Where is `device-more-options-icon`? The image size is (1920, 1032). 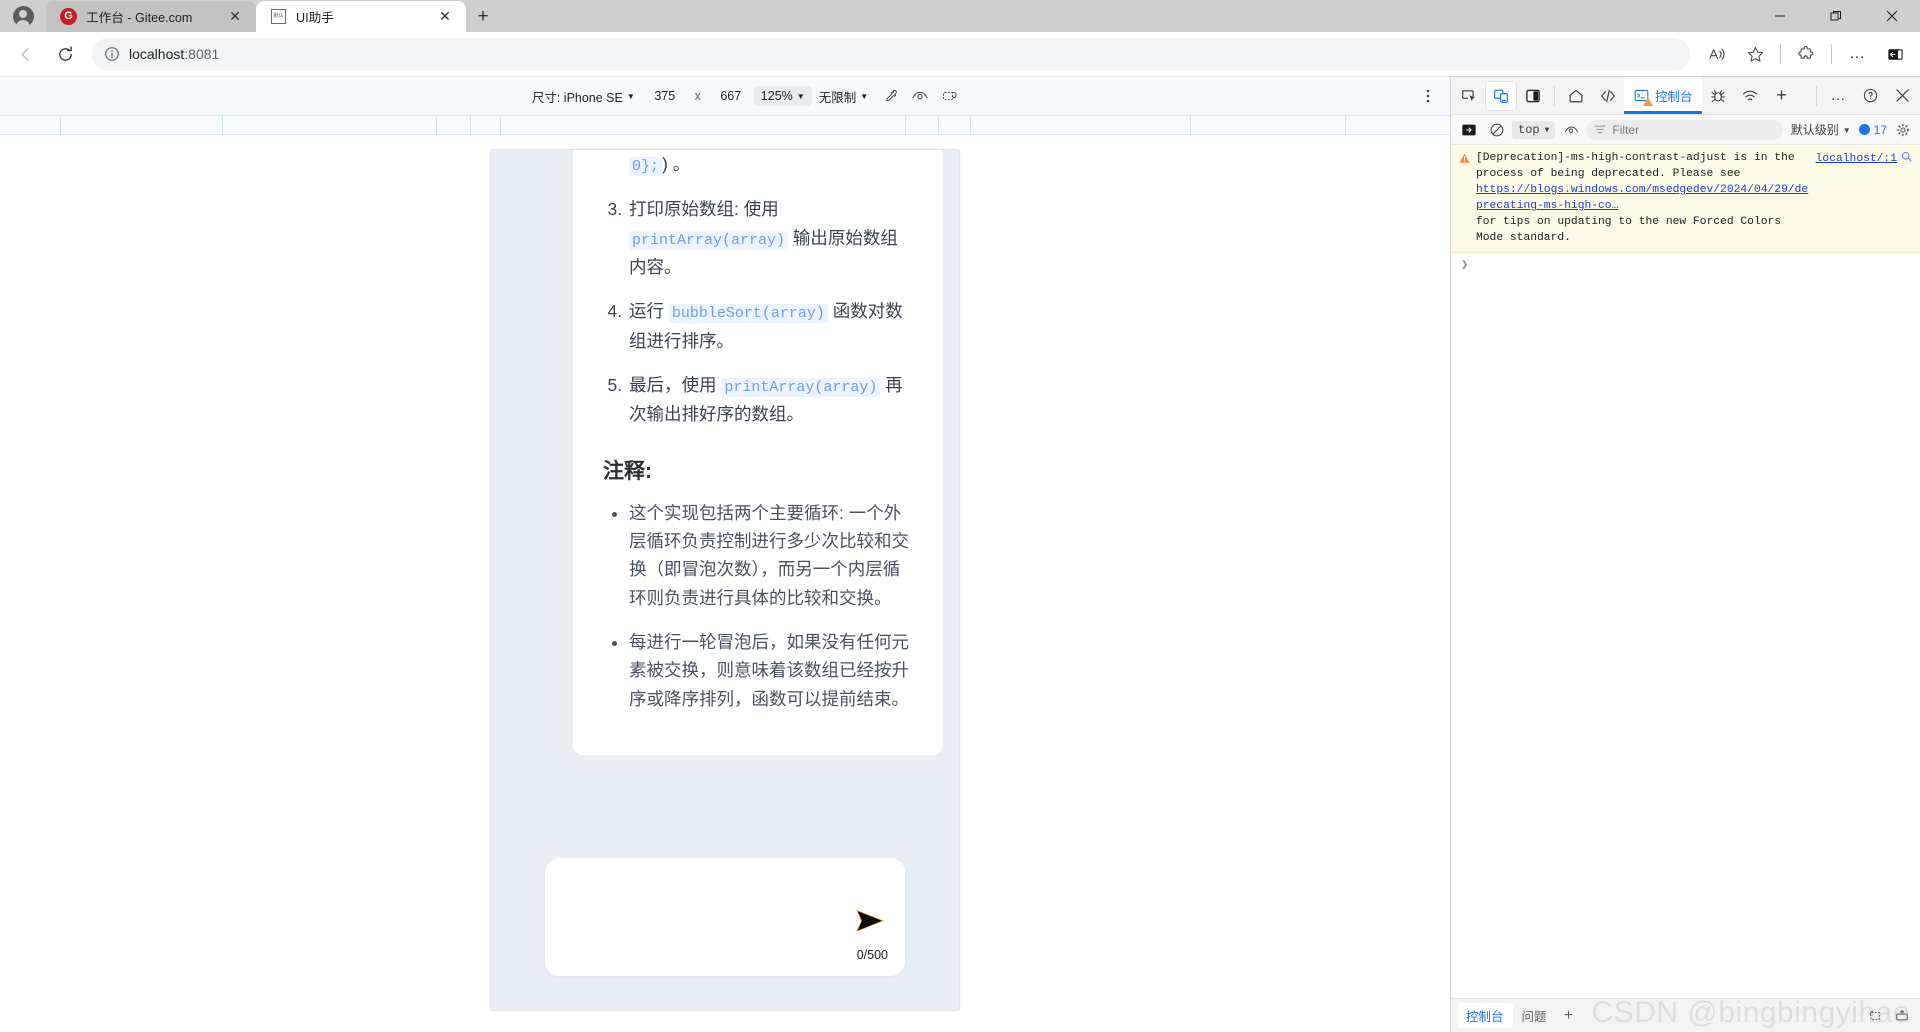 device-more-options-icon is located at coordinates (1428, 96).